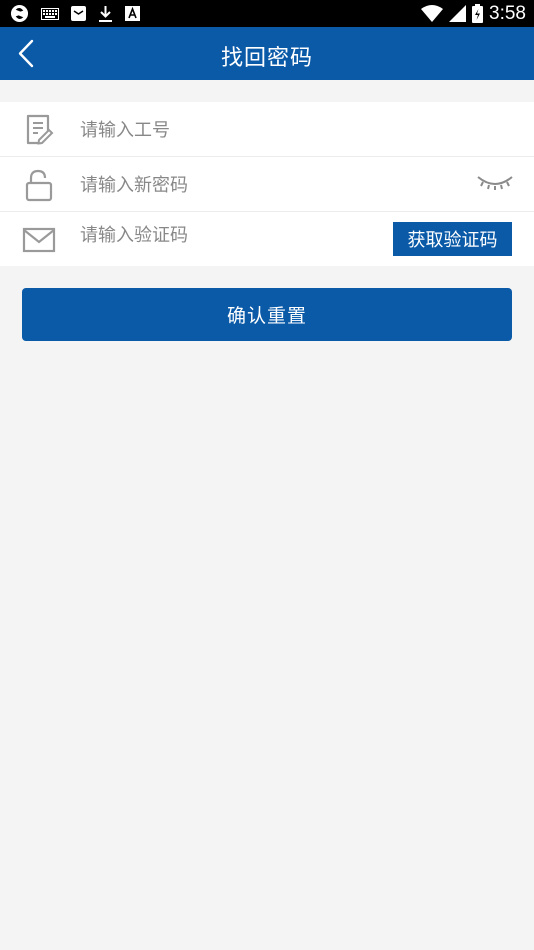 The image size is (534, 950). What do you see at coordinates (78, 13) in the screenshot?
I see `mail-notification-icon` at bounding box center [78, 13].